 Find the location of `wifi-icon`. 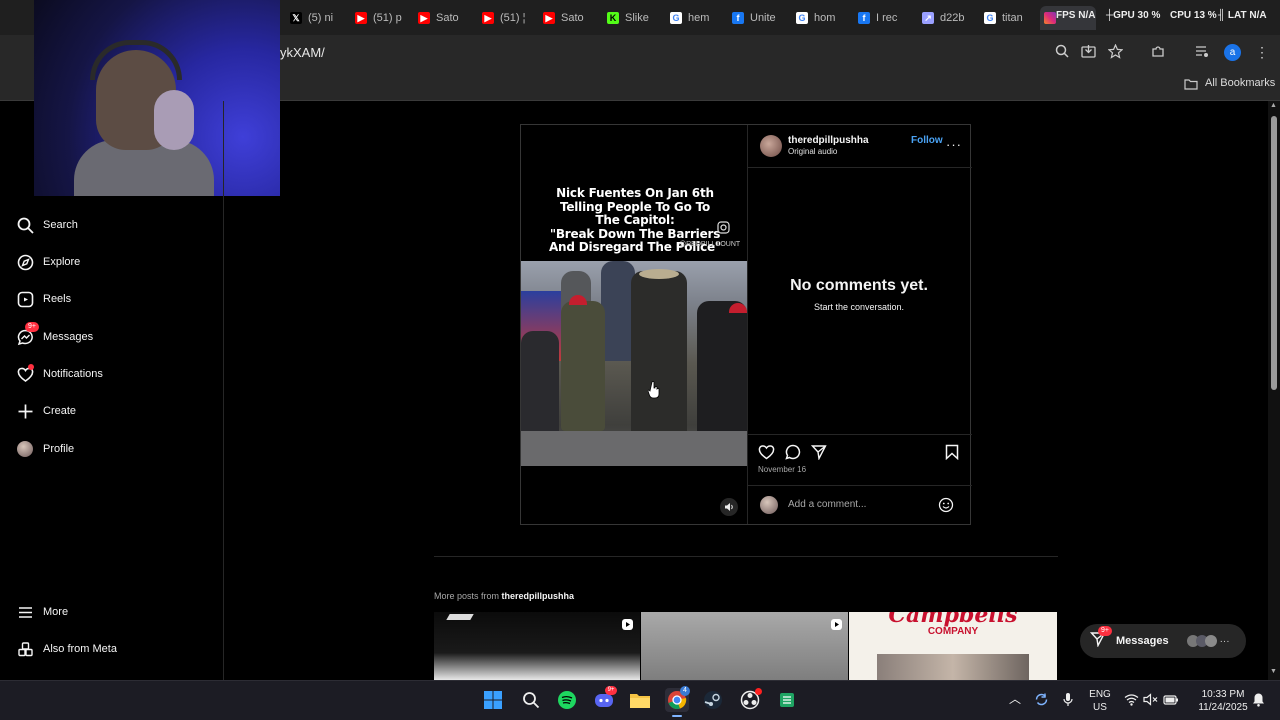

wifi-icon is located at coordinates (1131, 701).